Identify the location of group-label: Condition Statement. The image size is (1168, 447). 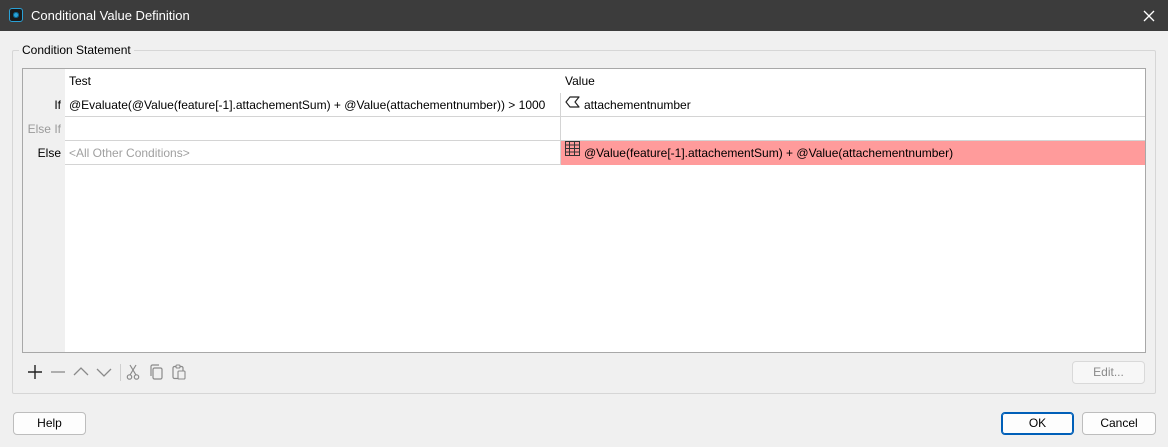
(76, 50).